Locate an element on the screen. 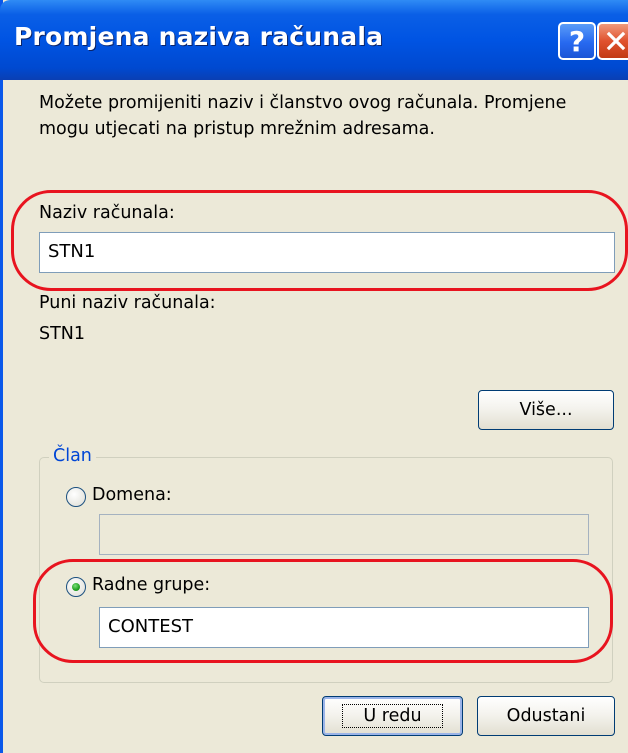 This screenshot has height=753, width=628. radio-selected-icon is located at coordinates (76, 587).